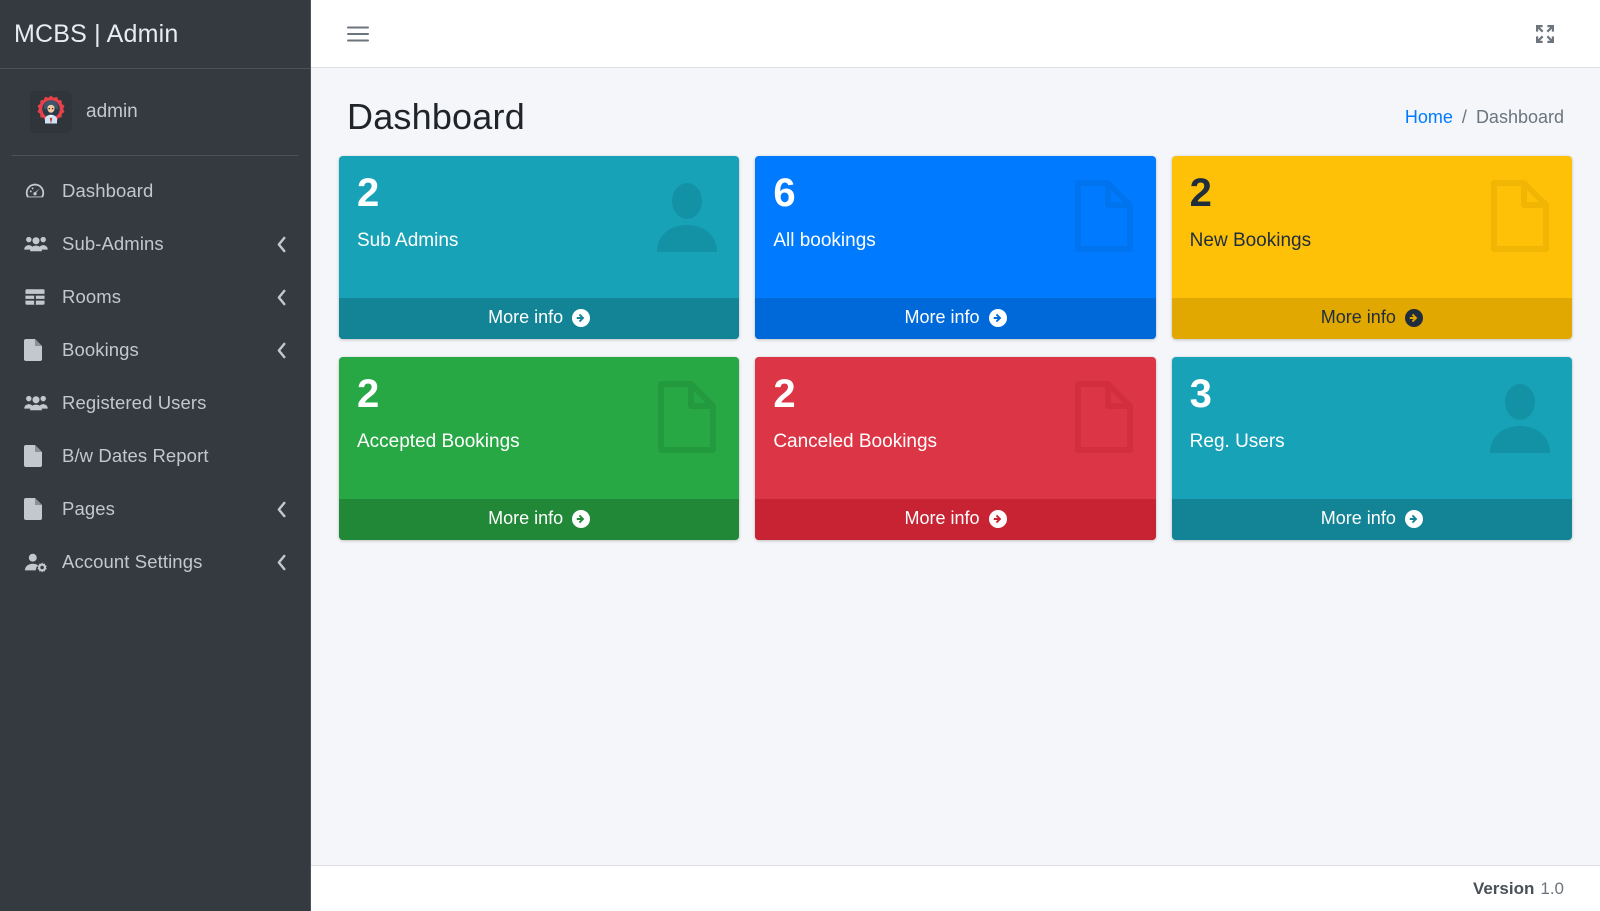 Image resolution: width=1600 pixels, height=911 pixels. I want to click on card-body: 2 Canceled Bookings, so click(955, 428).